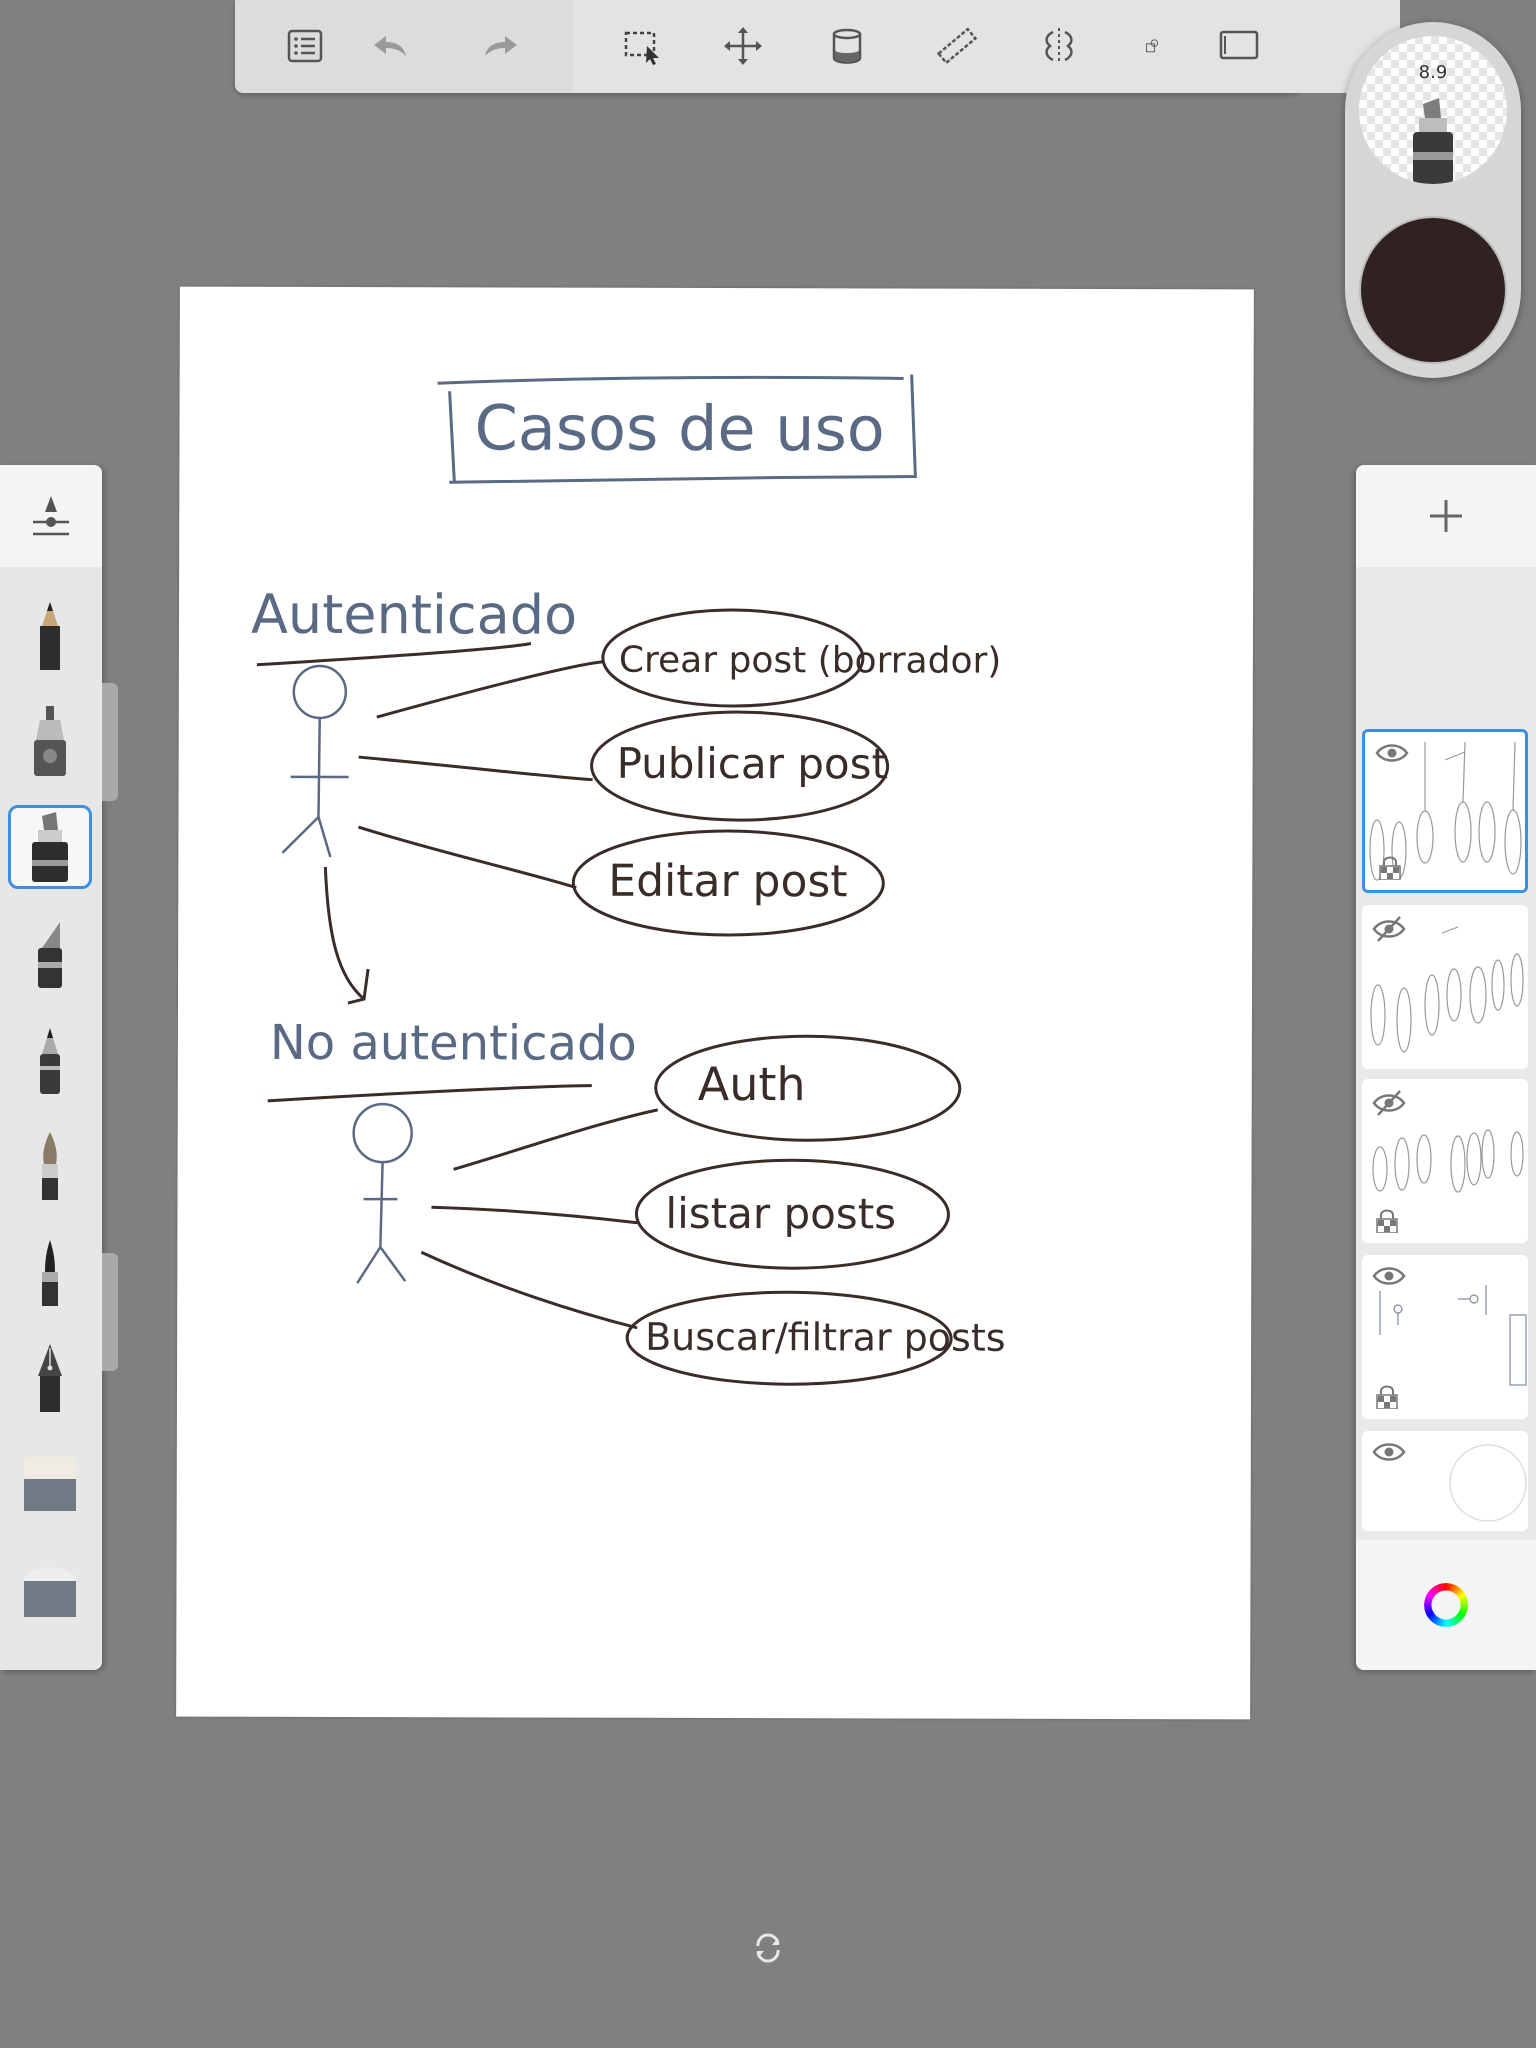 This screenshot has height=2048, width=1536. What do you see at coordinates (1433, 200) in the screenshot?
I see `brush-color-puck: 8.9` at bounding box center [1433, 200].